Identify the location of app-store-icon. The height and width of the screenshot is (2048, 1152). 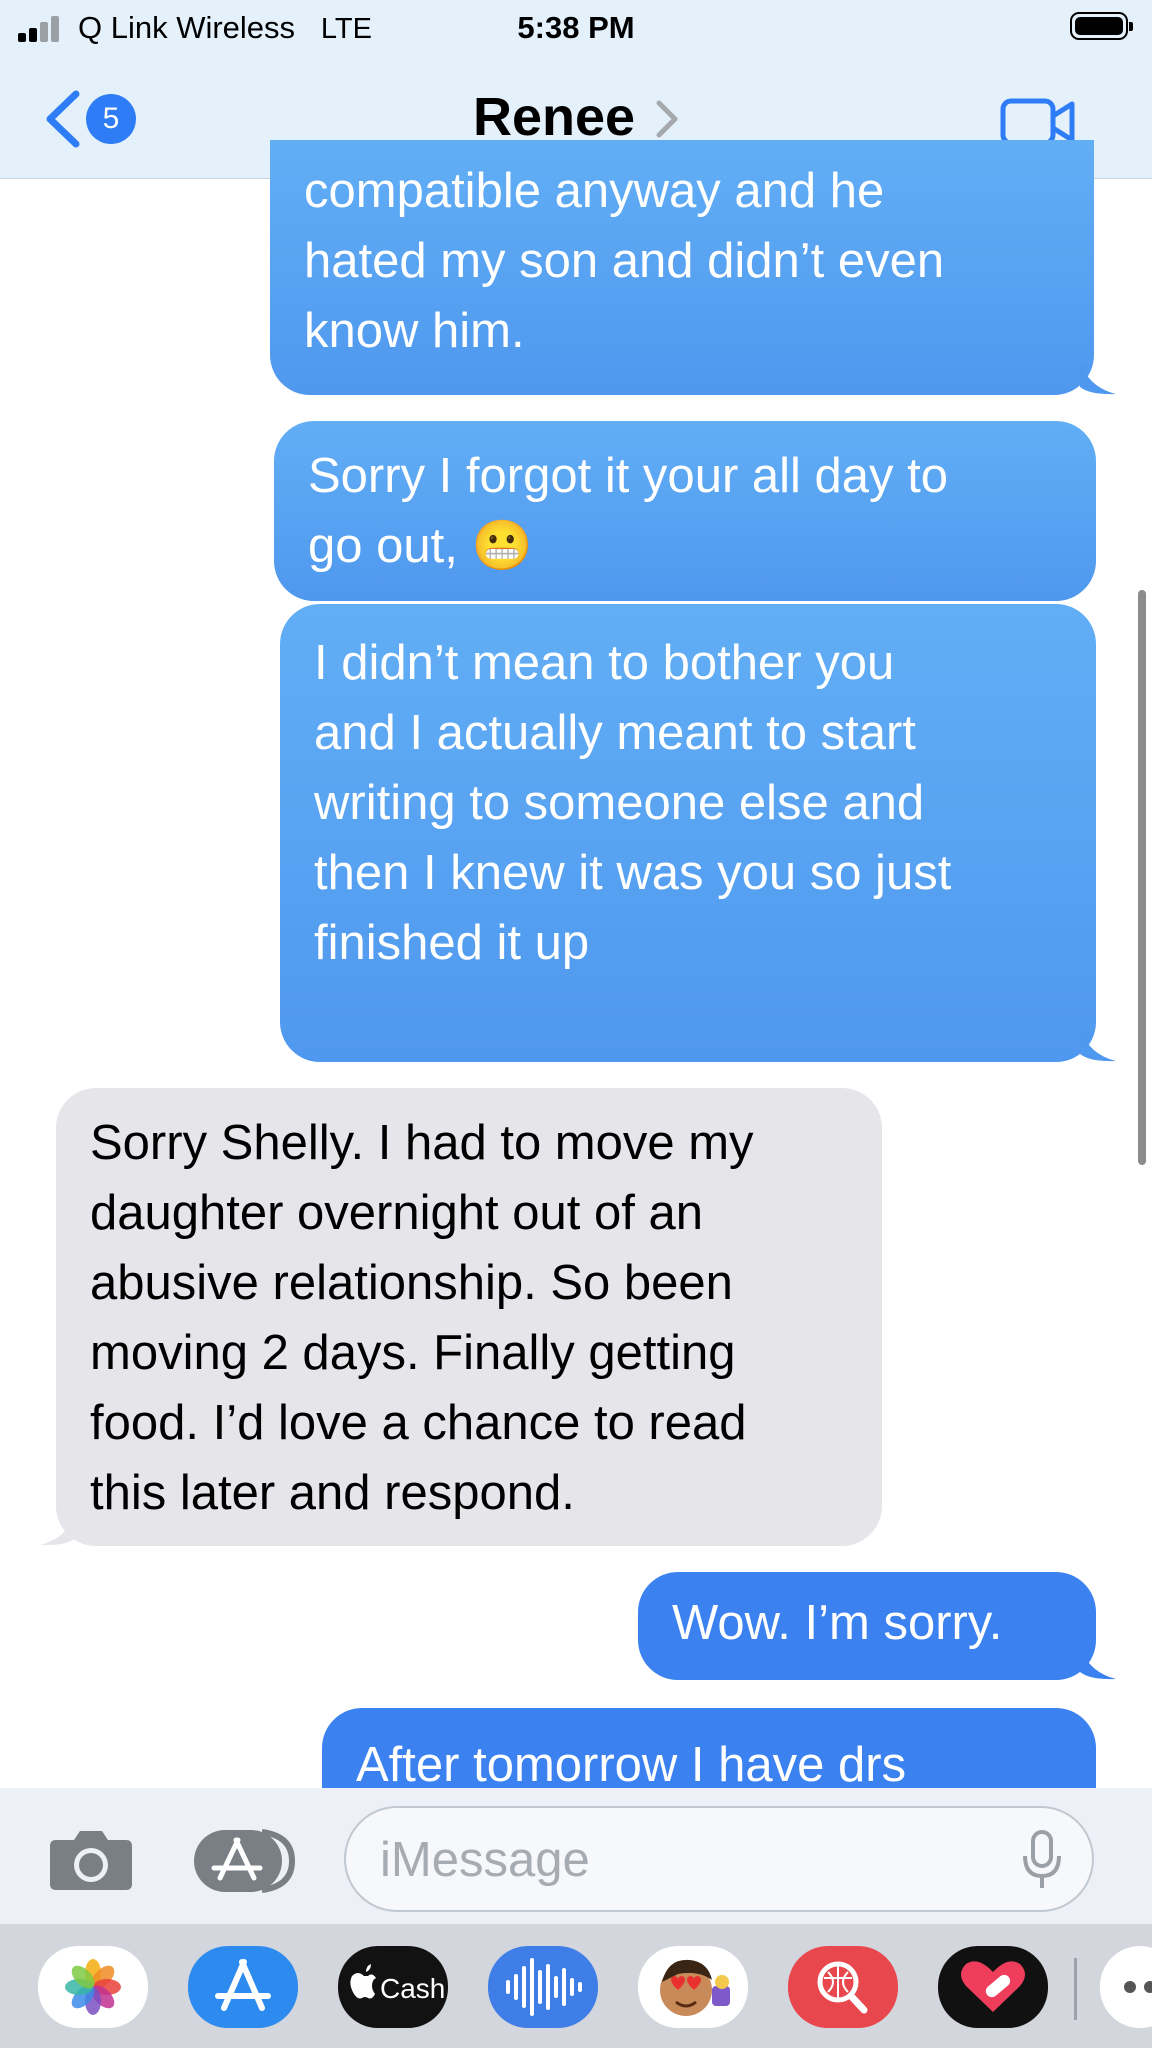
(245, 1861).